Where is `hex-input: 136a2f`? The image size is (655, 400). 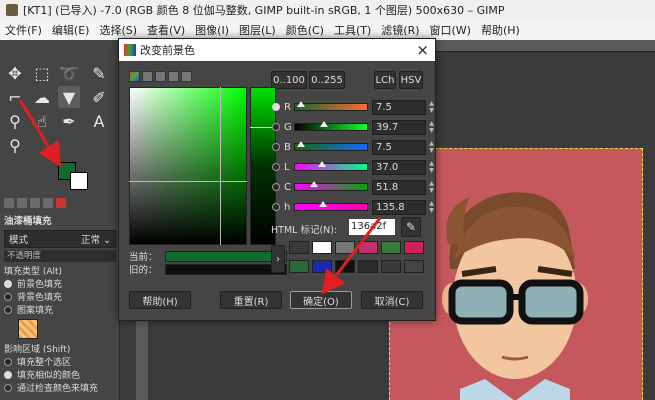
hex-input: 136a2f is located at coordinates (372, 227).